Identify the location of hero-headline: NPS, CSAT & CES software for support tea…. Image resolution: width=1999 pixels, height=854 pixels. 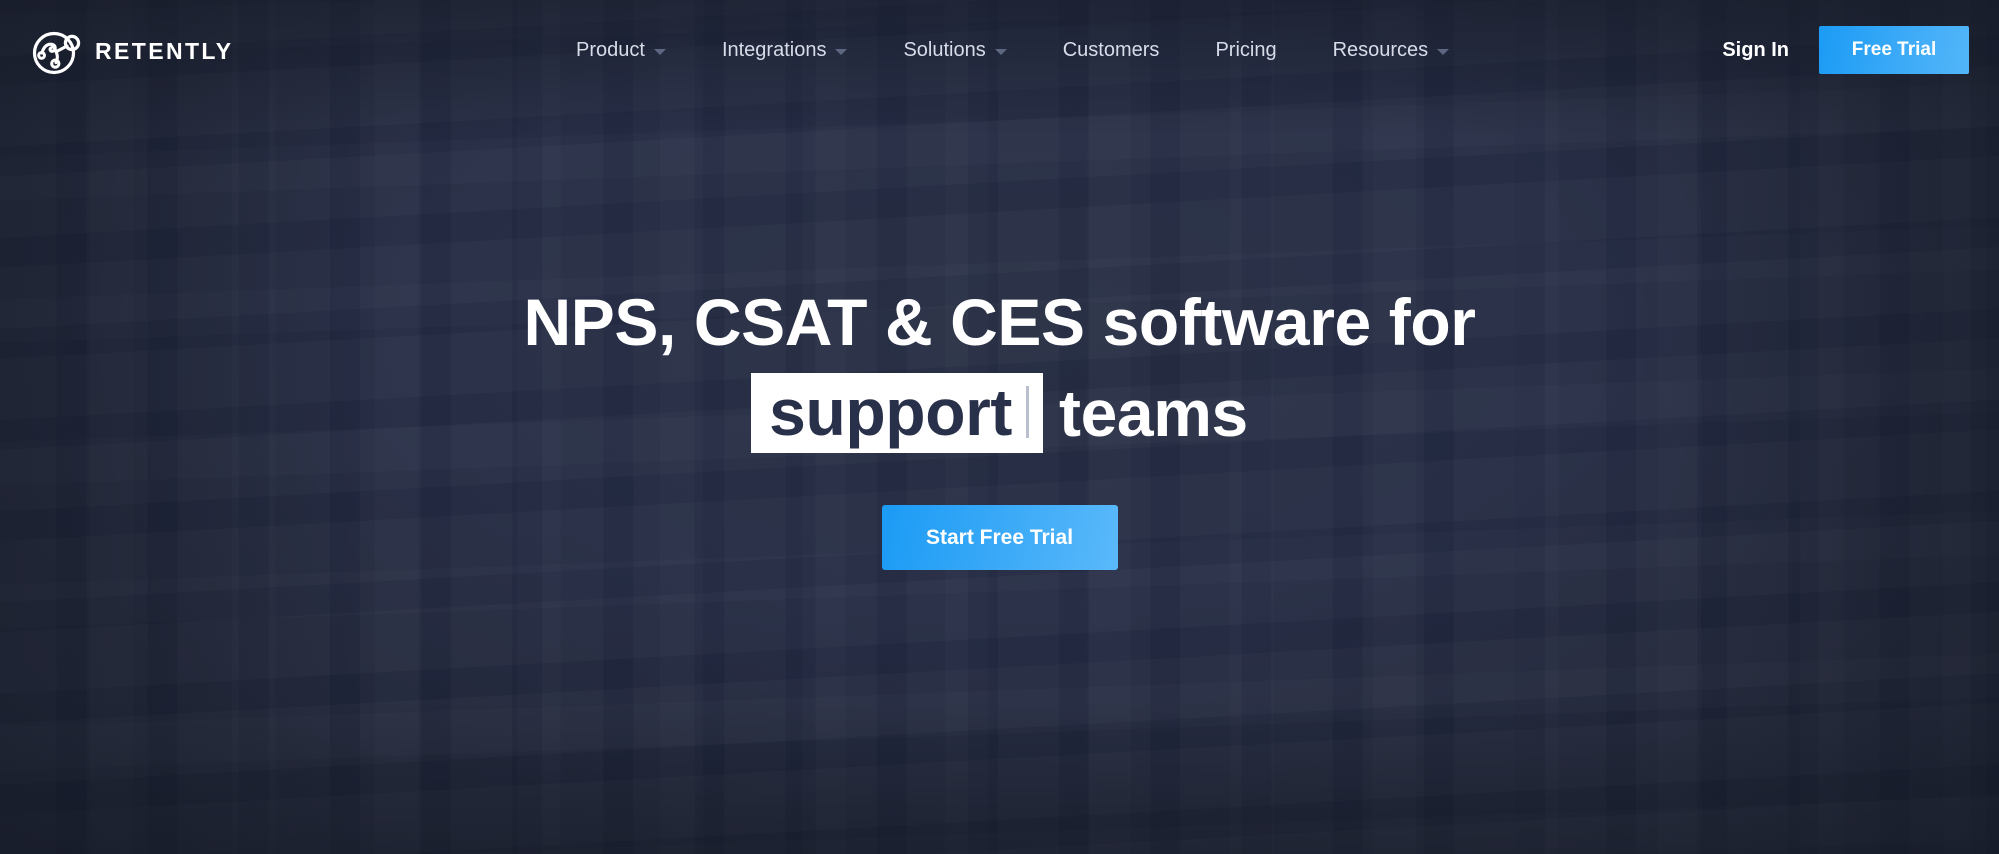
(999, 369).